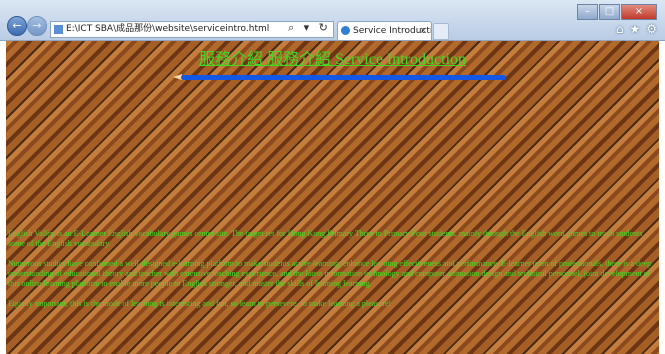 This screenshot has width=665, height=354. Describe the element at coordinates (441, 31) in the screenshot. I see `new-tab-button` at that location.